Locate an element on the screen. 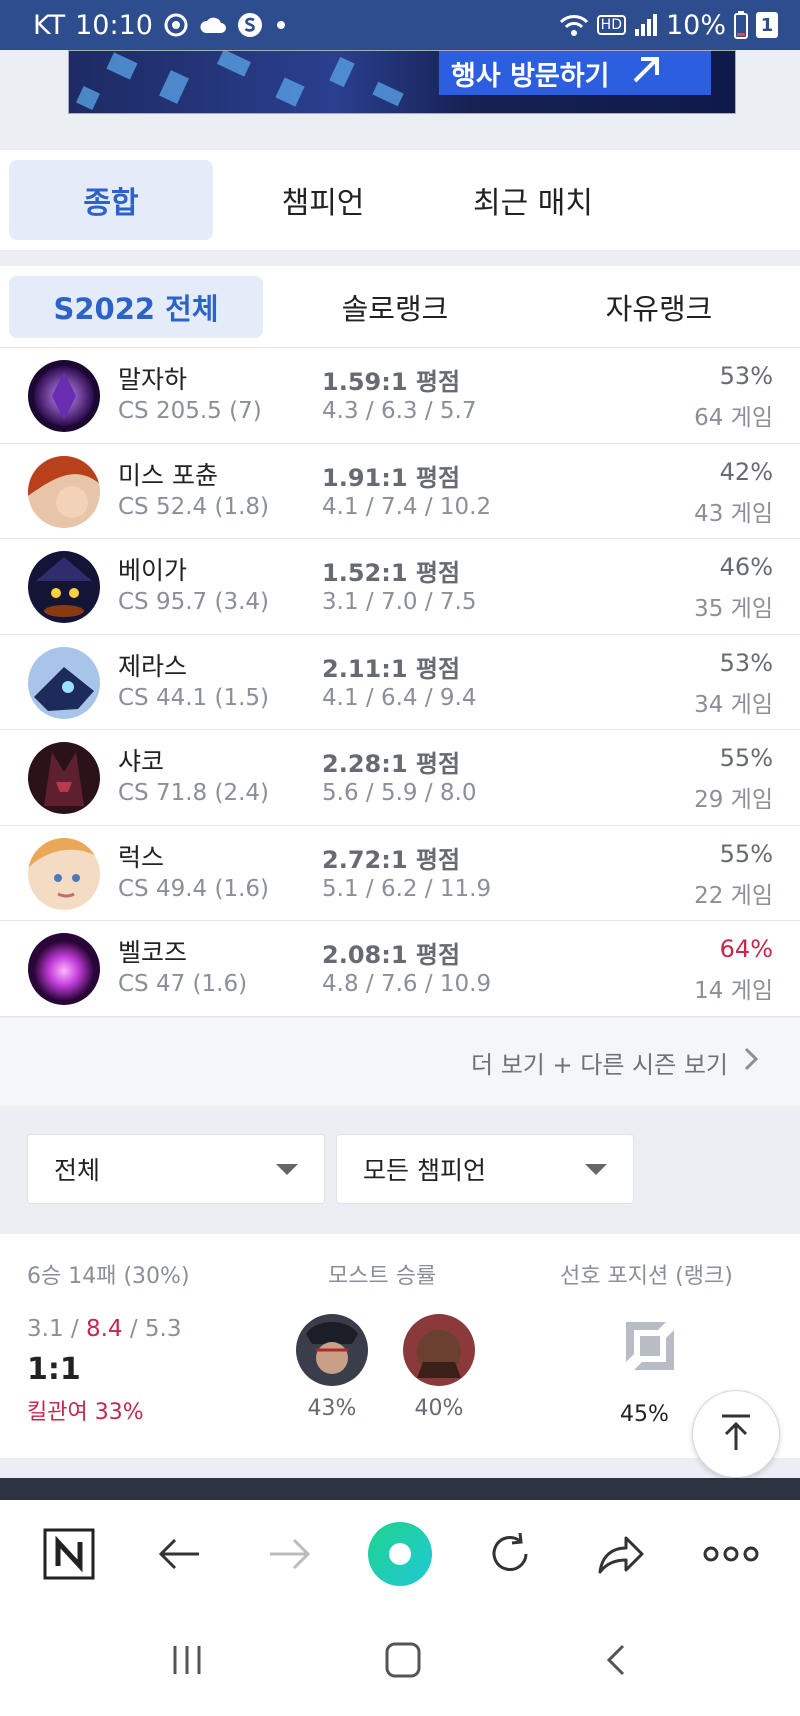  champion-winrate: 64% is located at coordinates (746, 949).